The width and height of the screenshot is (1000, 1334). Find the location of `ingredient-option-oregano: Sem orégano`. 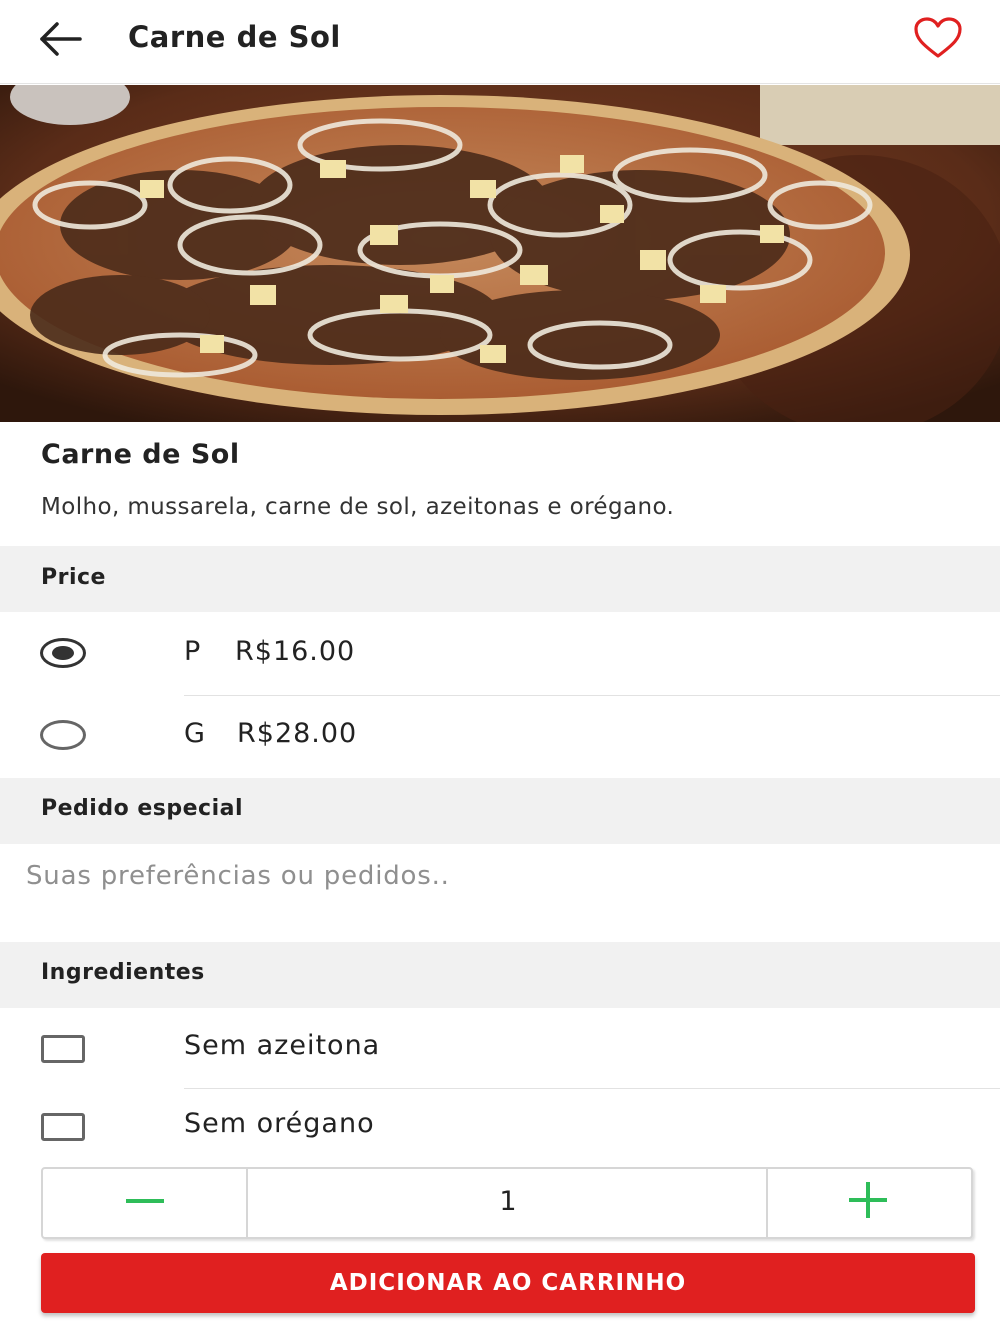

ingredient-option-oregano: Sem orégano is located at coordinates (500, 1127).